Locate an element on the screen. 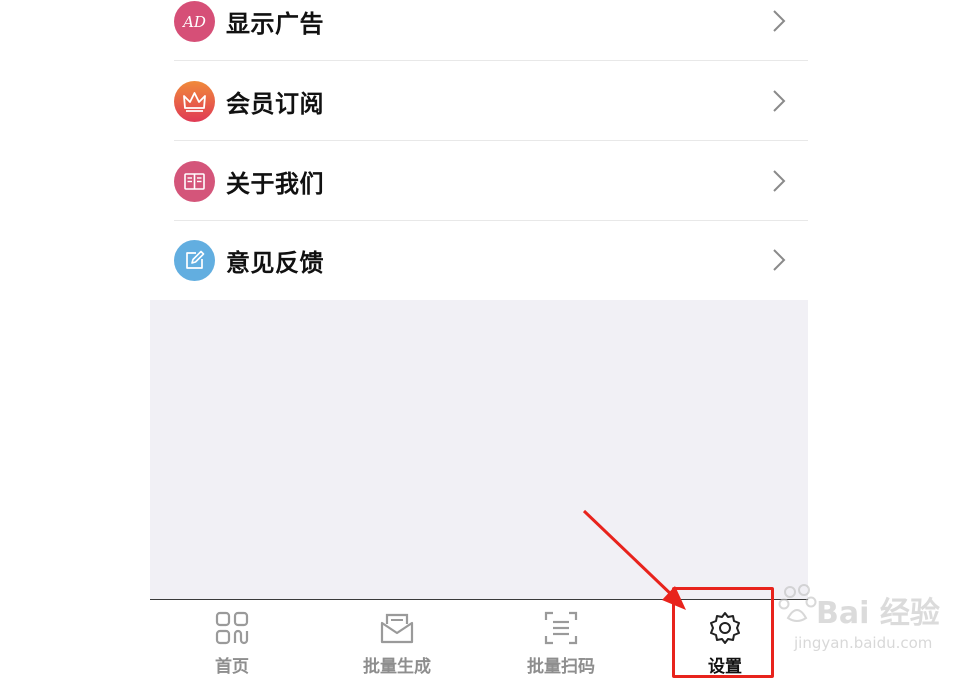 This screenshot has height=680, width=960. tab-batch-generate: 批量生成 is located at coordinates (397, 640).